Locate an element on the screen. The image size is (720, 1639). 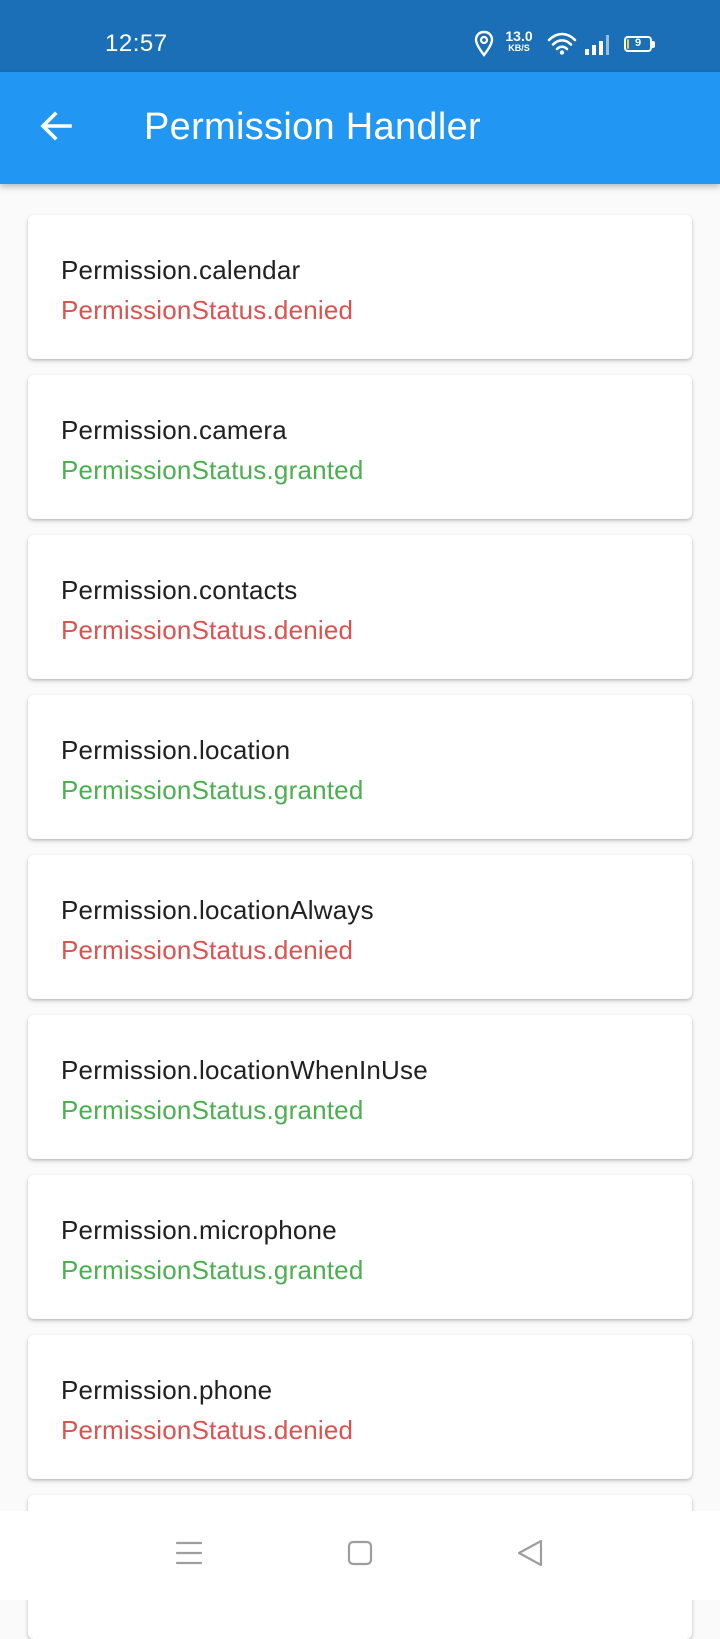
back-triangle-icon is located at coordinates (530, 1555).